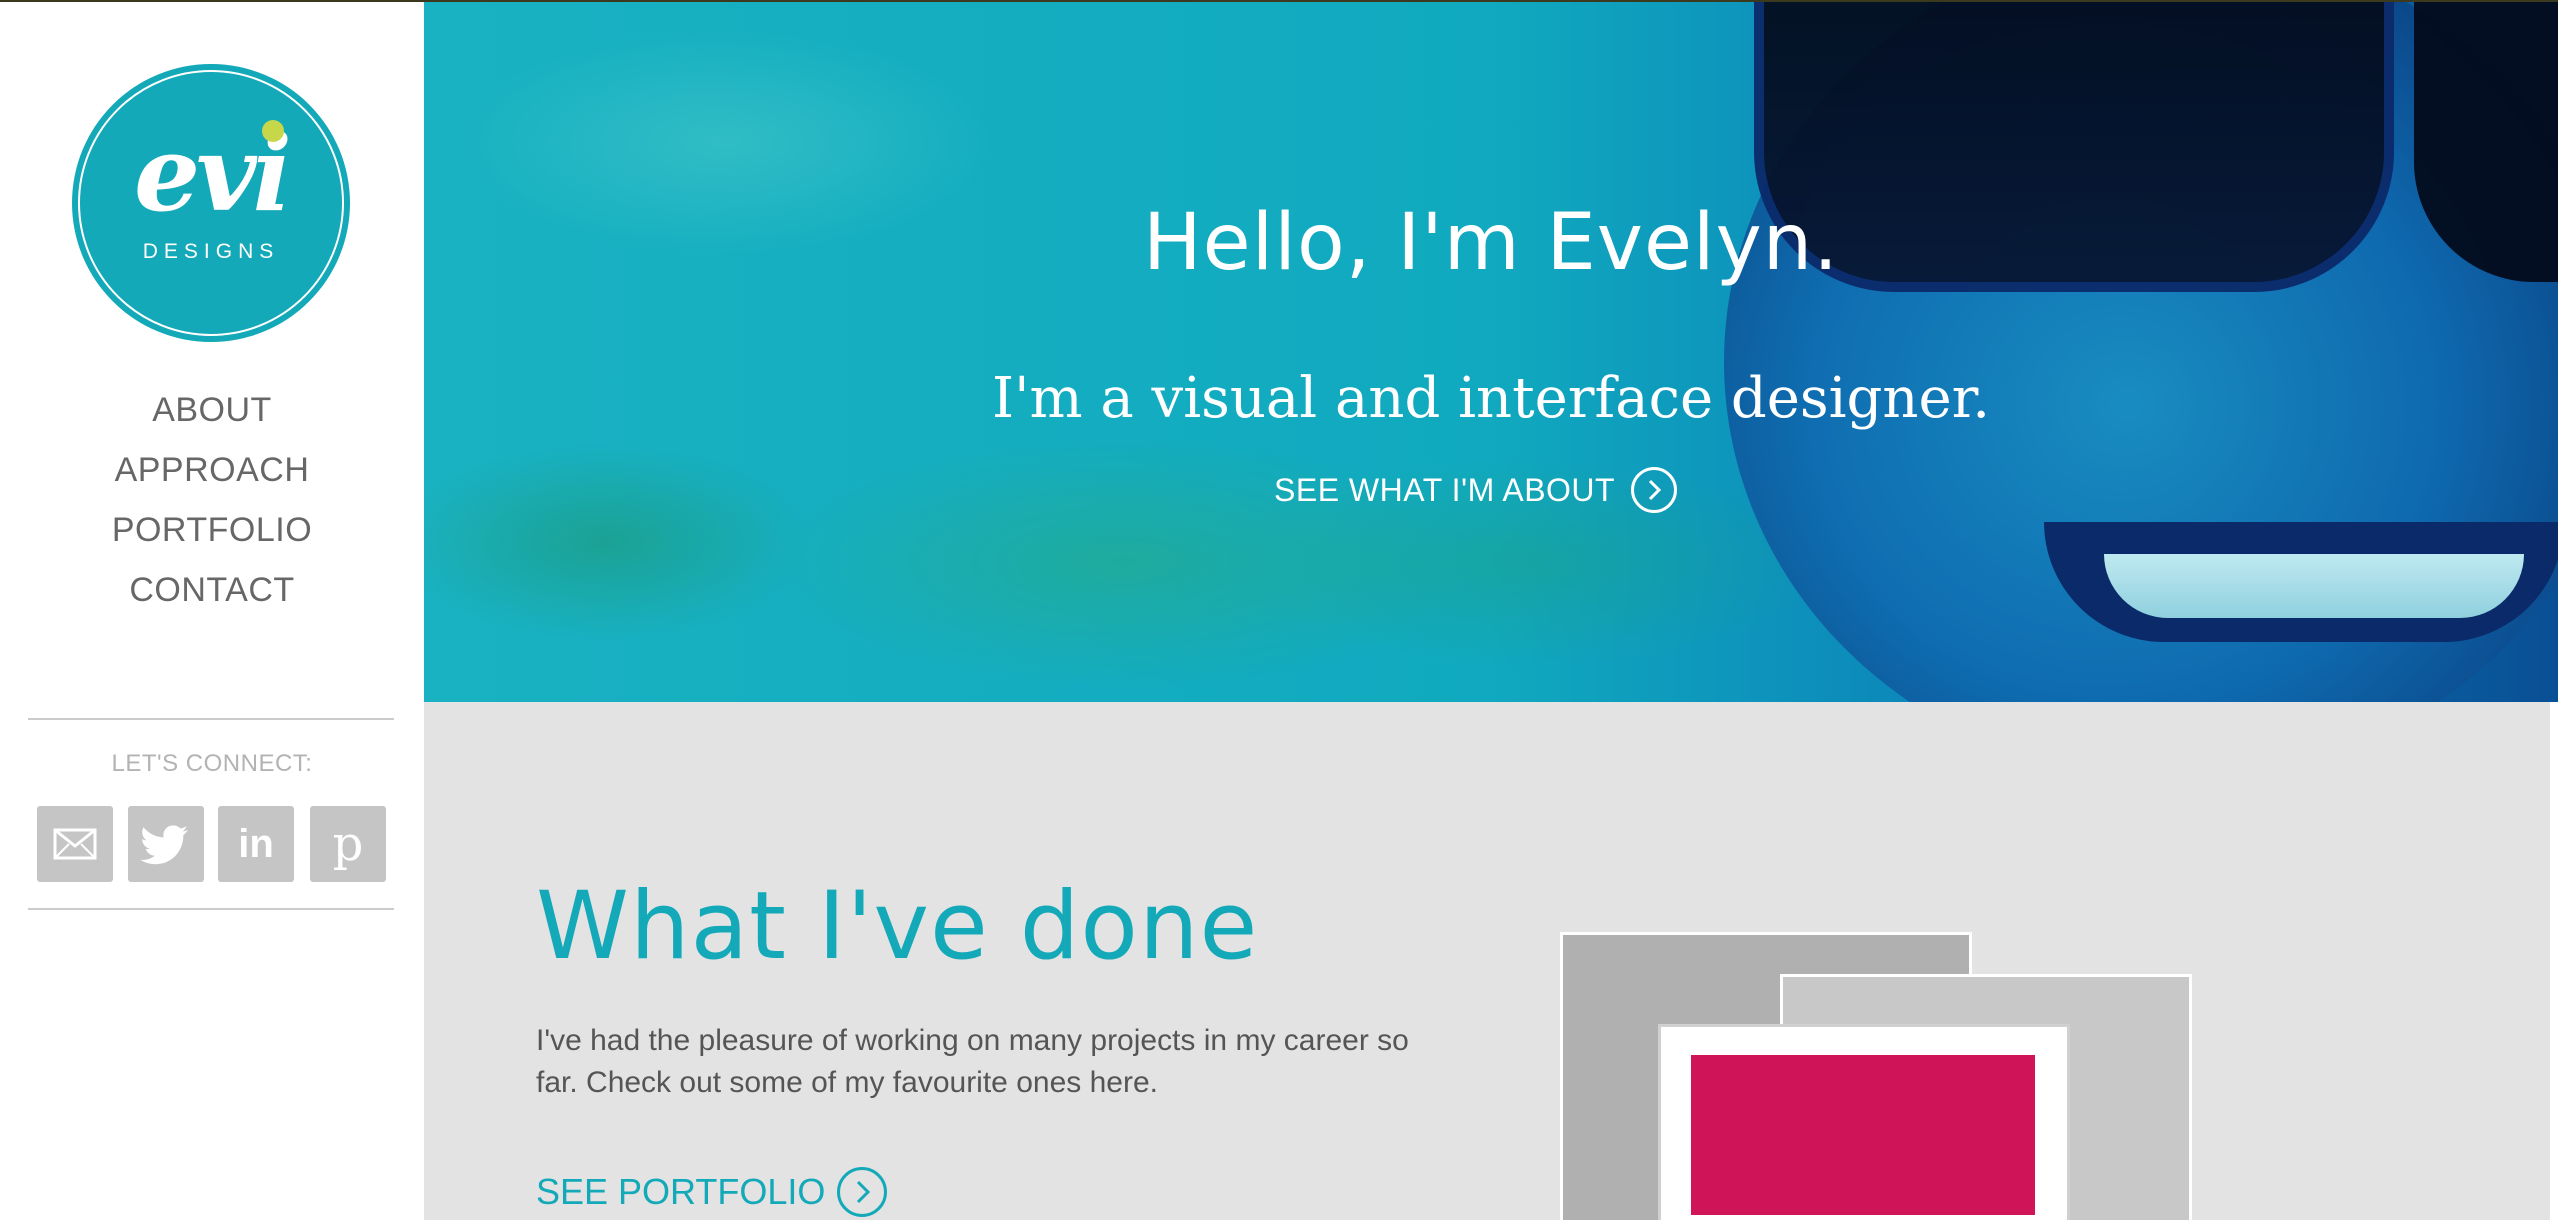  I want to click on logo-dot, so click(273, 131).